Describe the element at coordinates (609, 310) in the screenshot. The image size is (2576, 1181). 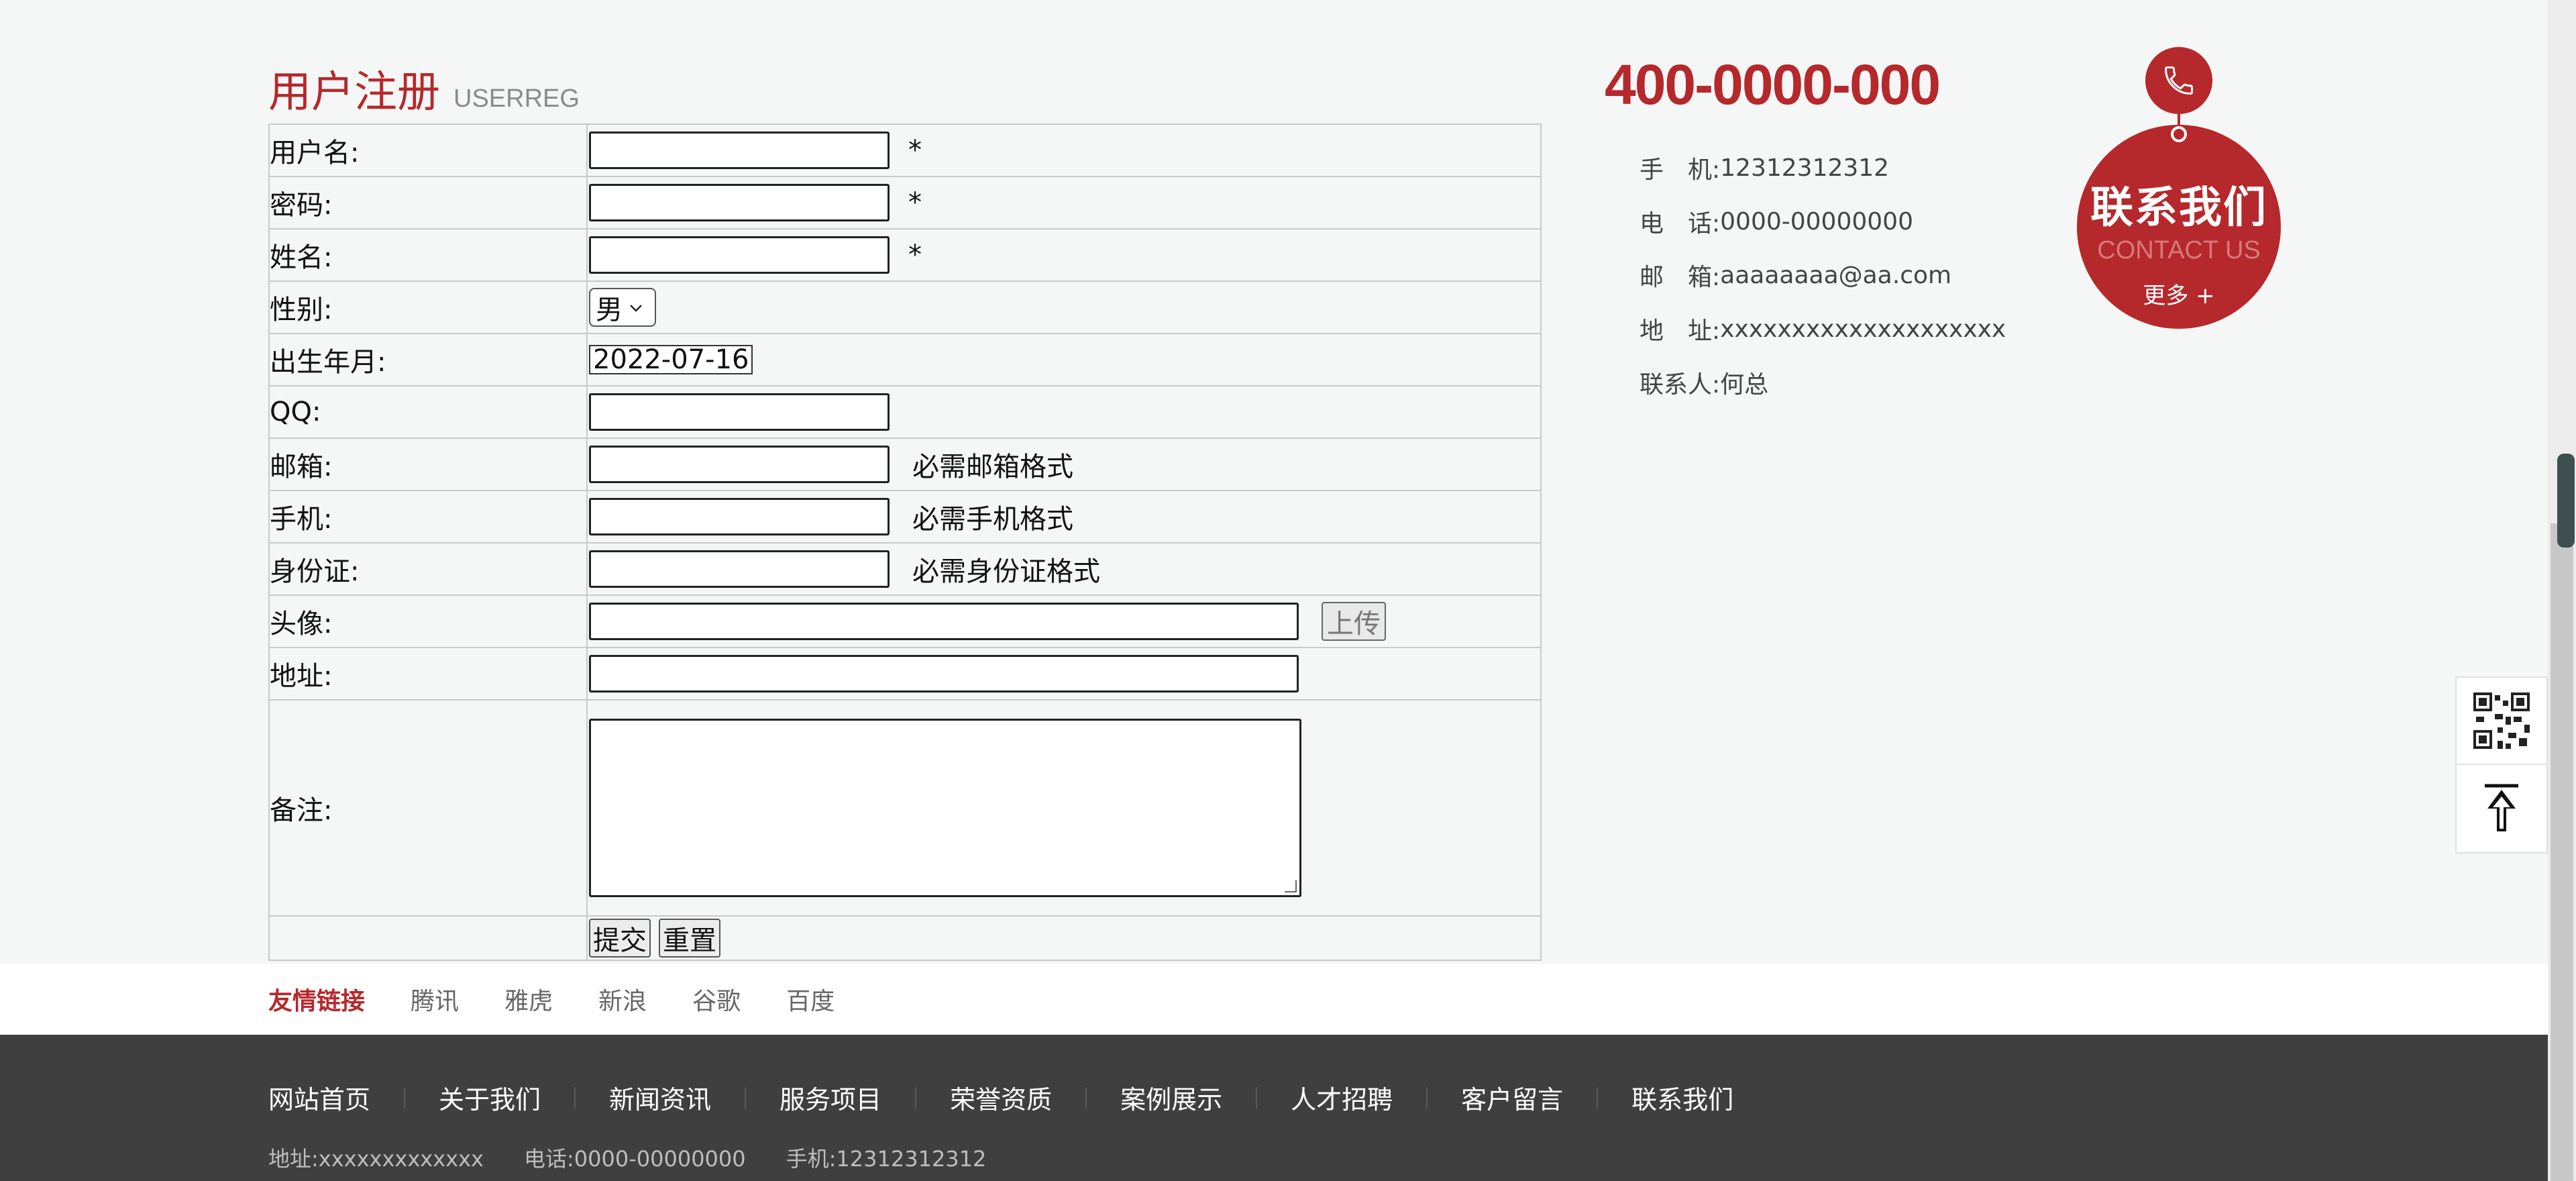
I see `gender-selected-value: 男` at that location.